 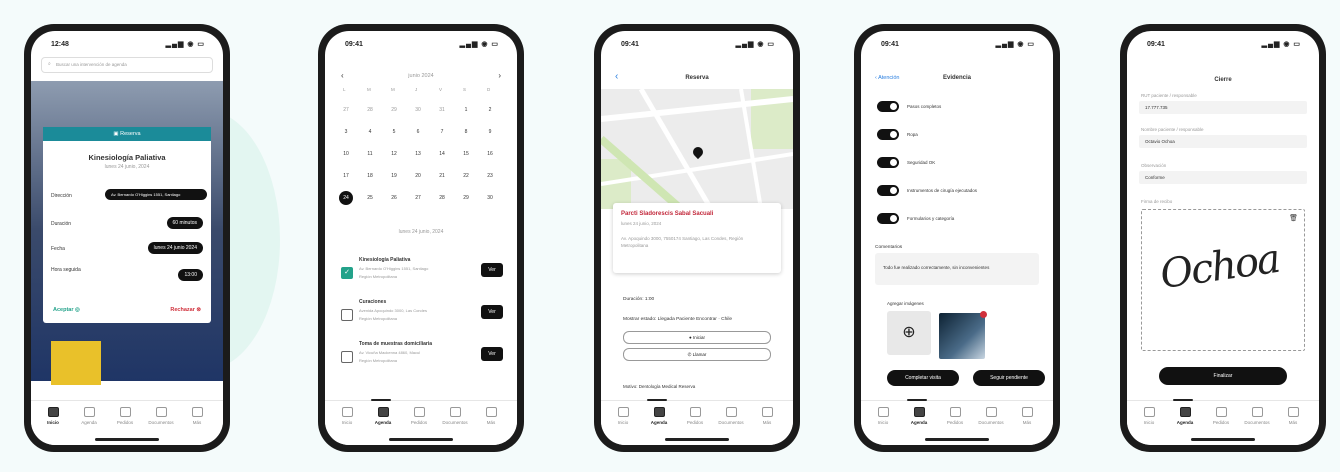 I want to click on search-bar: ⌕ Buscar una intervención de agenda, so click(x=127, y=65).